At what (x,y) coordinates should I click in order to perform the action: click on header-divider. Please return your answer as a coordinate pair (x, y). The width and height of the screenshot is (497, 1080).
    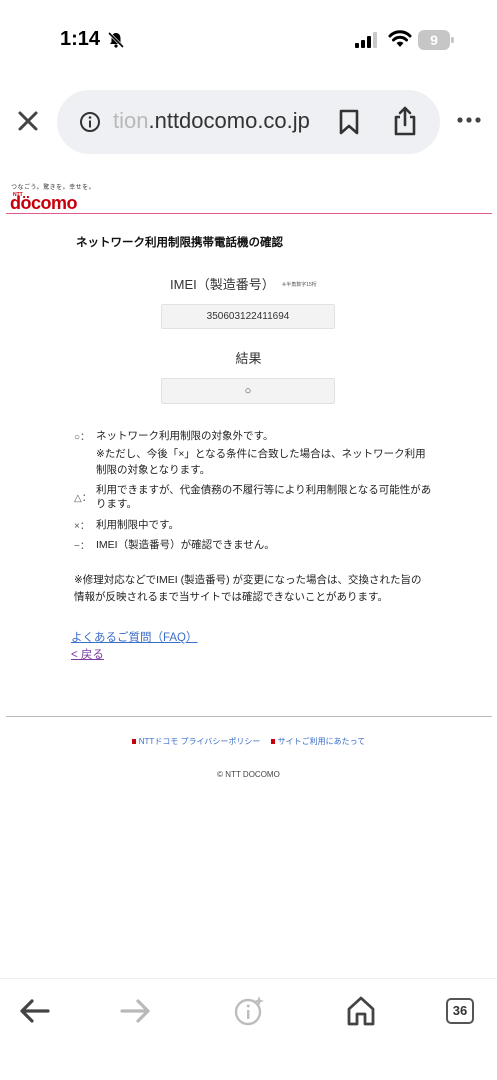
    Looking at the image, I should click on (249, 213).